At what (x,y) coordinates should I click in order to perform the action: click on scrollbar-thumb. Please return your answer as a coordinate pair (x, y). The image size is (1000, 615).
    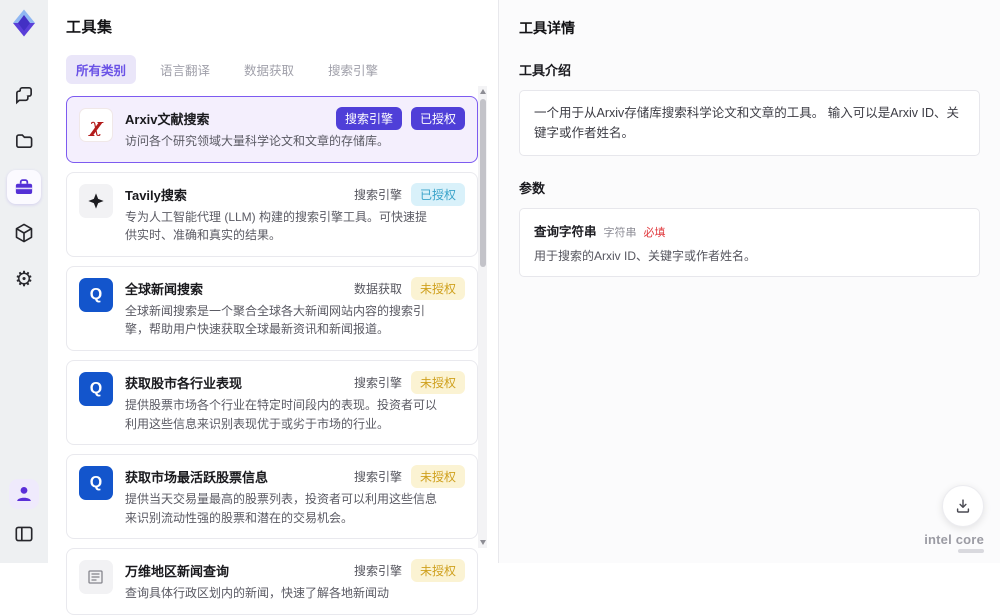
    Looking at the image, I should click on (483, 183).